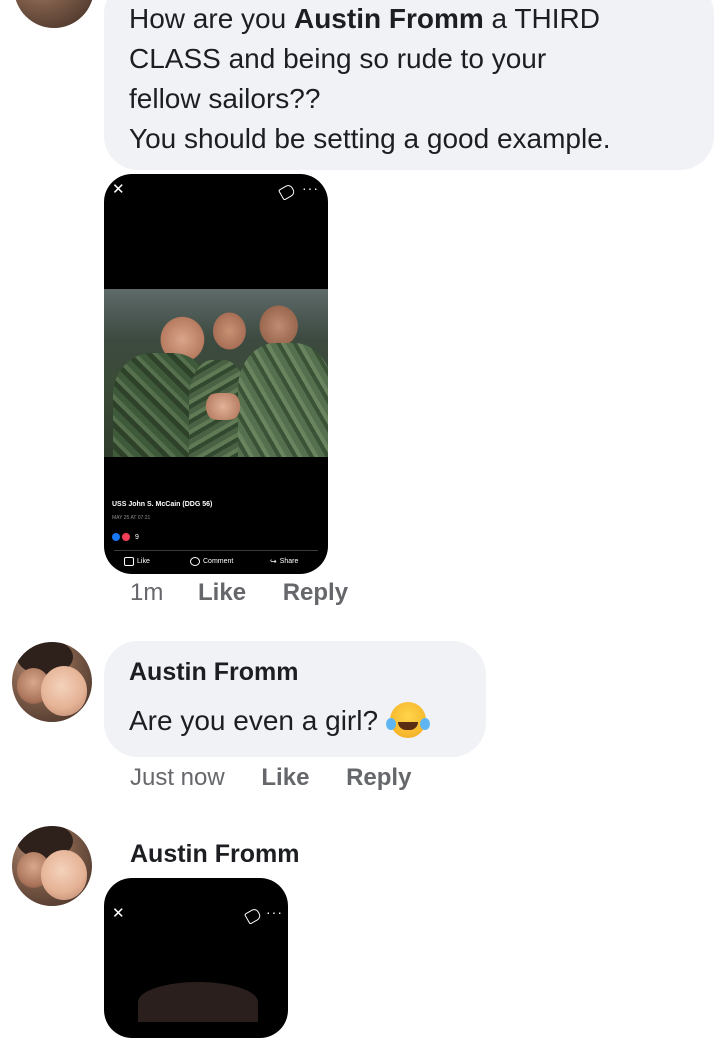 The image size is (728, 1038). I want to click on thumbs-up-icon, so click(129, 561).